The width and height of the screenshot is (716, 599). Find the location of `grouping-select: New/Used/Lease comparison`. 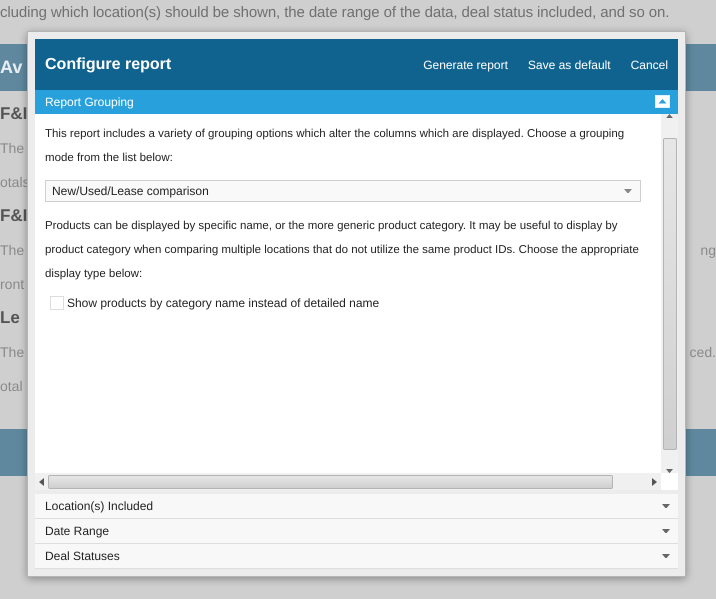

grouping-select: New/Used/Lease comparison is located at coordinates (343, 191).